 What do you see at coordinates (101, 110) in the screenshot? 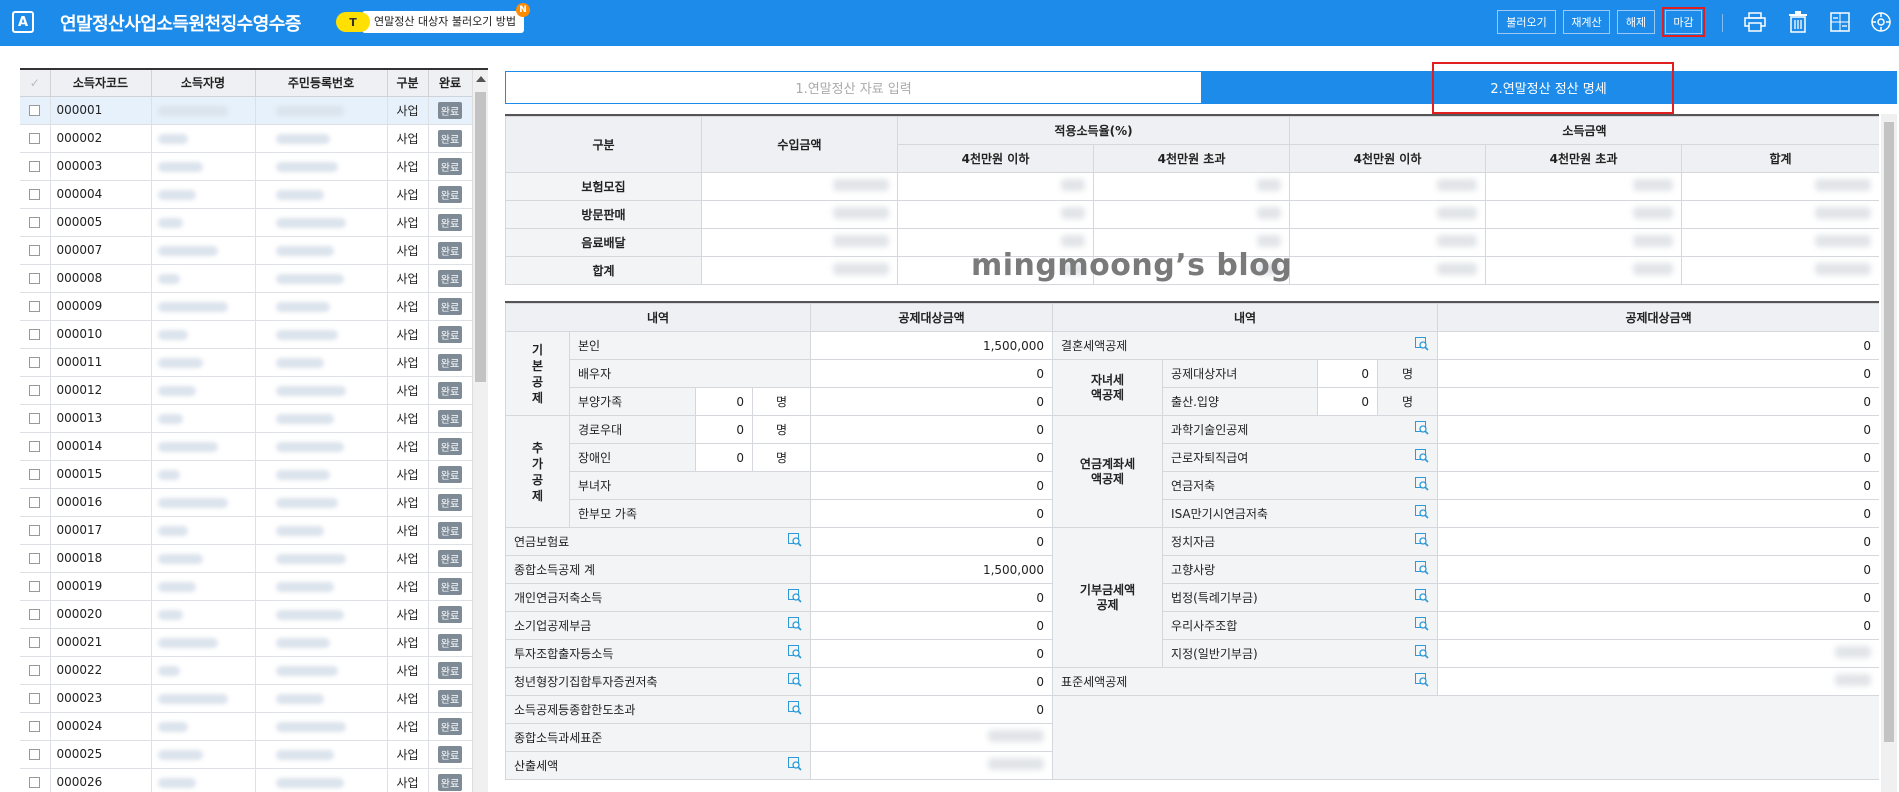
I see `income-earner-code: 000001` at bounding box center [101, 110].